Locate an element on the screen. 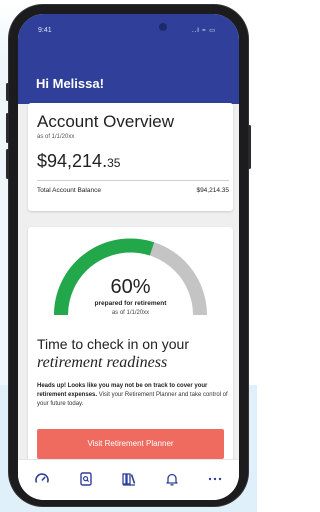  volume-up-button is located at coordinates (7, 128).